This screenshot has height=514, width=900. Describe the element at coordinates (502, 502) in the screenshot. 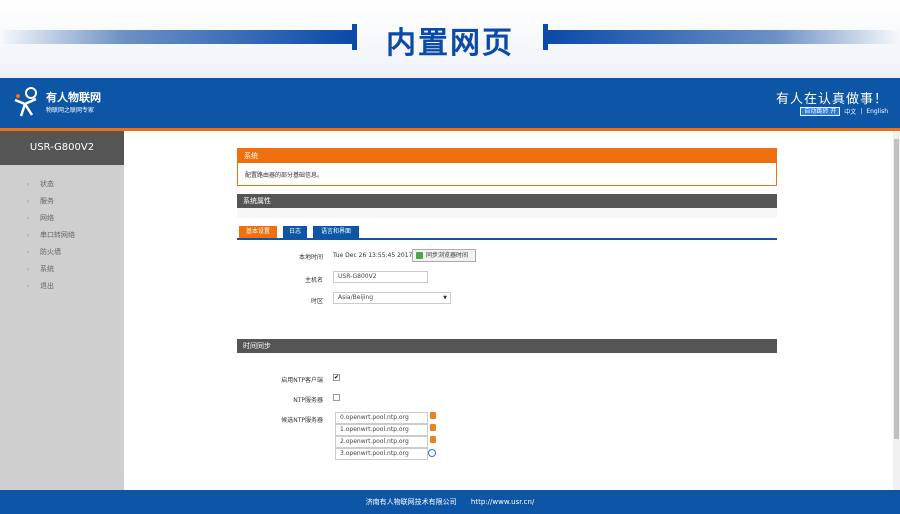

I see `footer-url: http://www.usr.cn/` at that location.